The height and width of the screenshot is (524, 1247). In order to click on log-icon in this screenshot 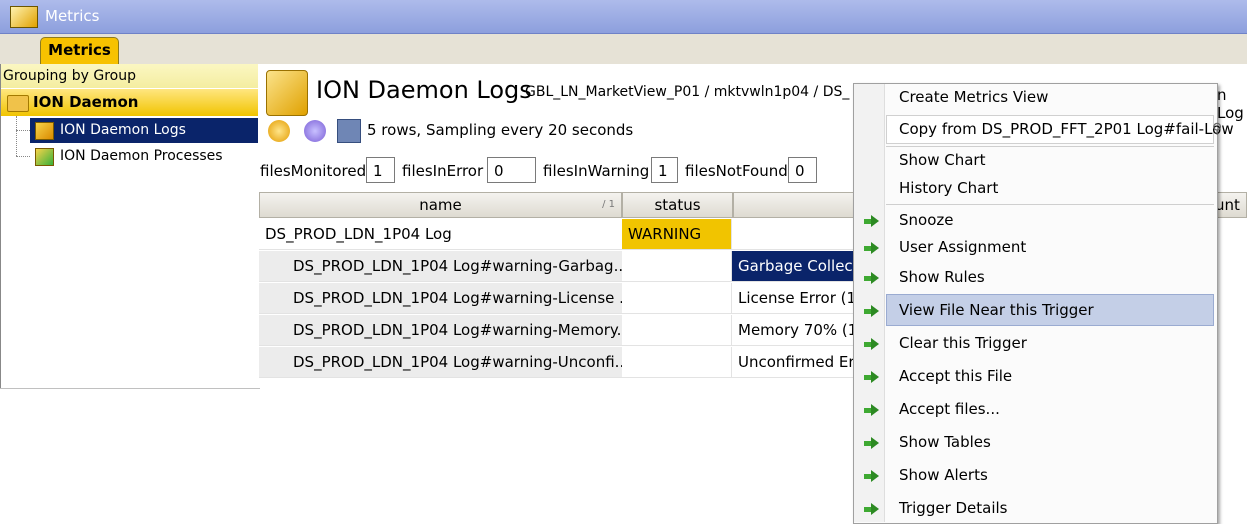, I will do `click(44, 131)`.